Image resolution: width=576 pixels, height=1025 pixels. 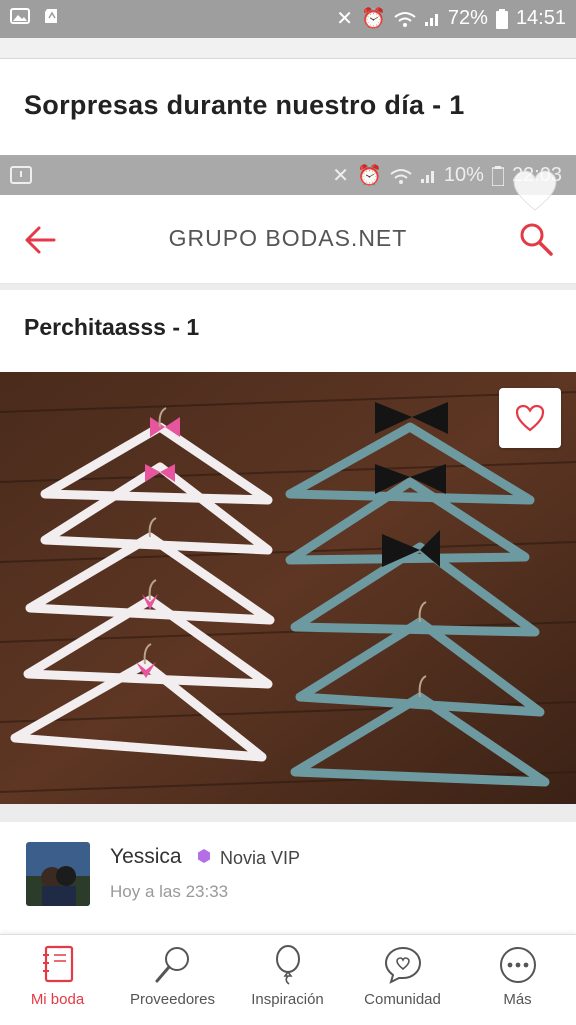 I want to click on comment-time: Hoy a las 23:33, so click(x=169, y=891).